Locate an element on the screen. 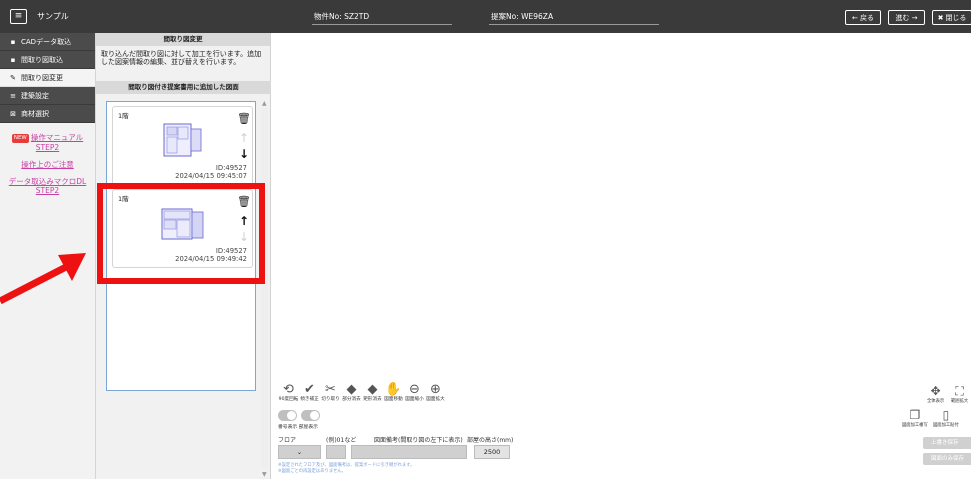 The height and width of the screenshot is (479, 971). rotate-button: ⟲ 90度回転 is located at coordinates (288, 393).